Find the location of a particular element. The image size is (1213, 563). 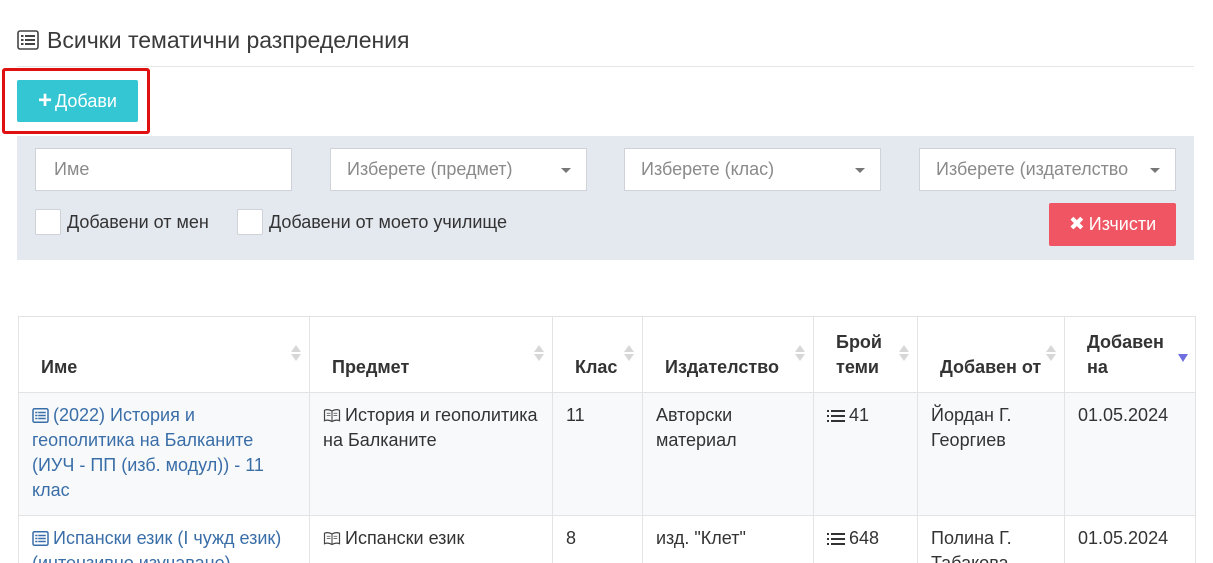

class-select-text: Изберете (клас) is located at coordinates (708, 169).